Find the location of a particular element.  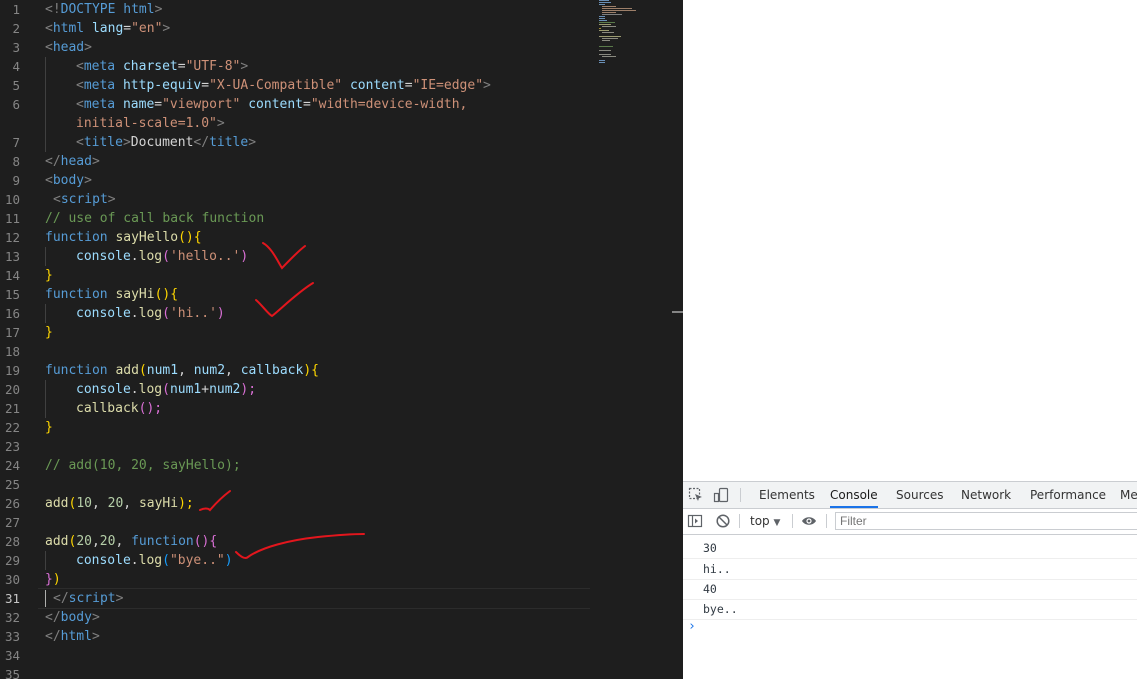

console-log-row: hi.. is located at coordinates (910, 569).